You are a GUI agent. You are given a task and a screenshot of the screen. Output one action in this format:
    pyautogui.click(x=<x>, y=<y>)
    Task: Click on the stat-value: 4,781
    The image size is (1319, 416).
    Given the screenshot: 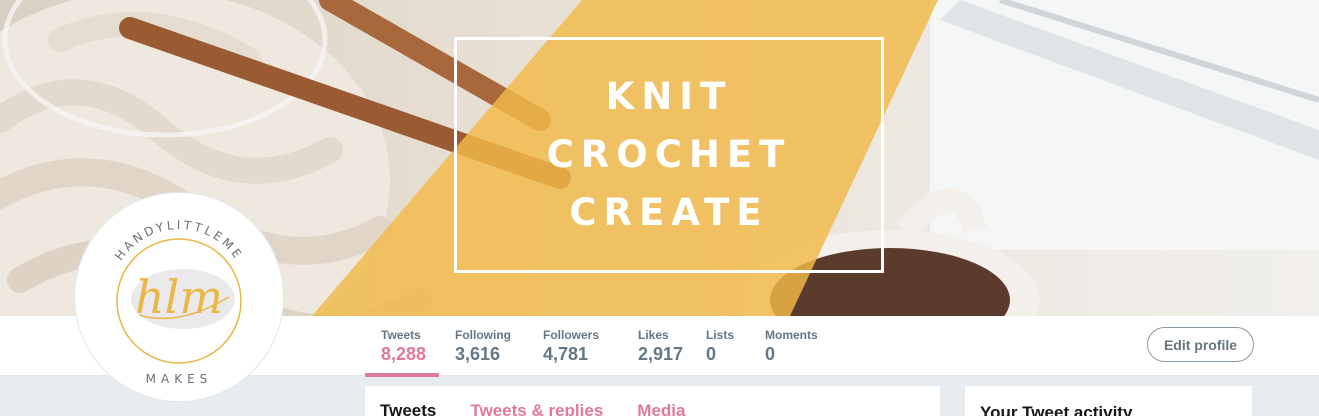 What is the action you would take?
    pyautogui.click(x=566, y=354)
    